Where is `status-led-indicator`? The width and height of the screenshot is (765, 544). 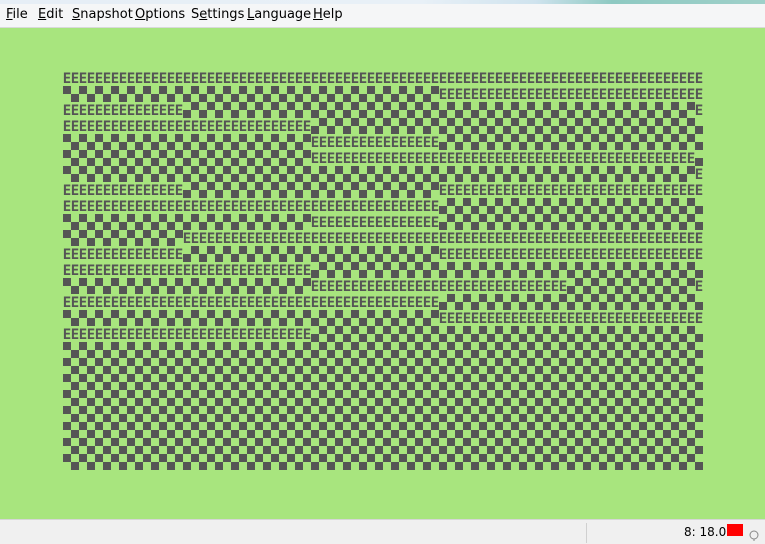
status-led-indicator is located at coordinates (735, 530).